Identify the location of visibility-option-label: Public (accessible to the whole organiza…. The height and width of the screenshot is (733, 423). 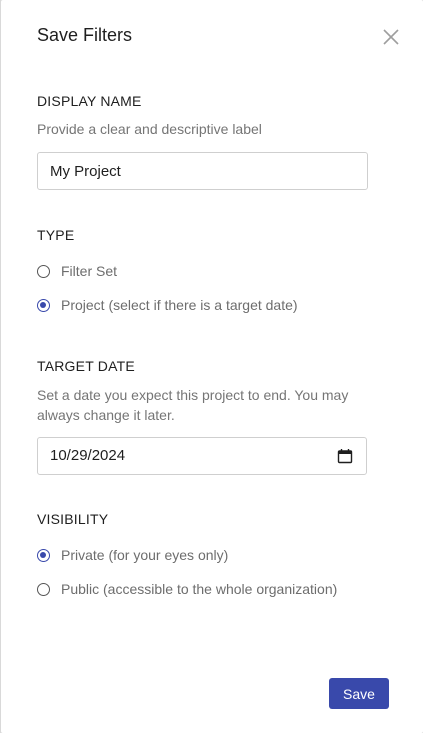
(199, 589).